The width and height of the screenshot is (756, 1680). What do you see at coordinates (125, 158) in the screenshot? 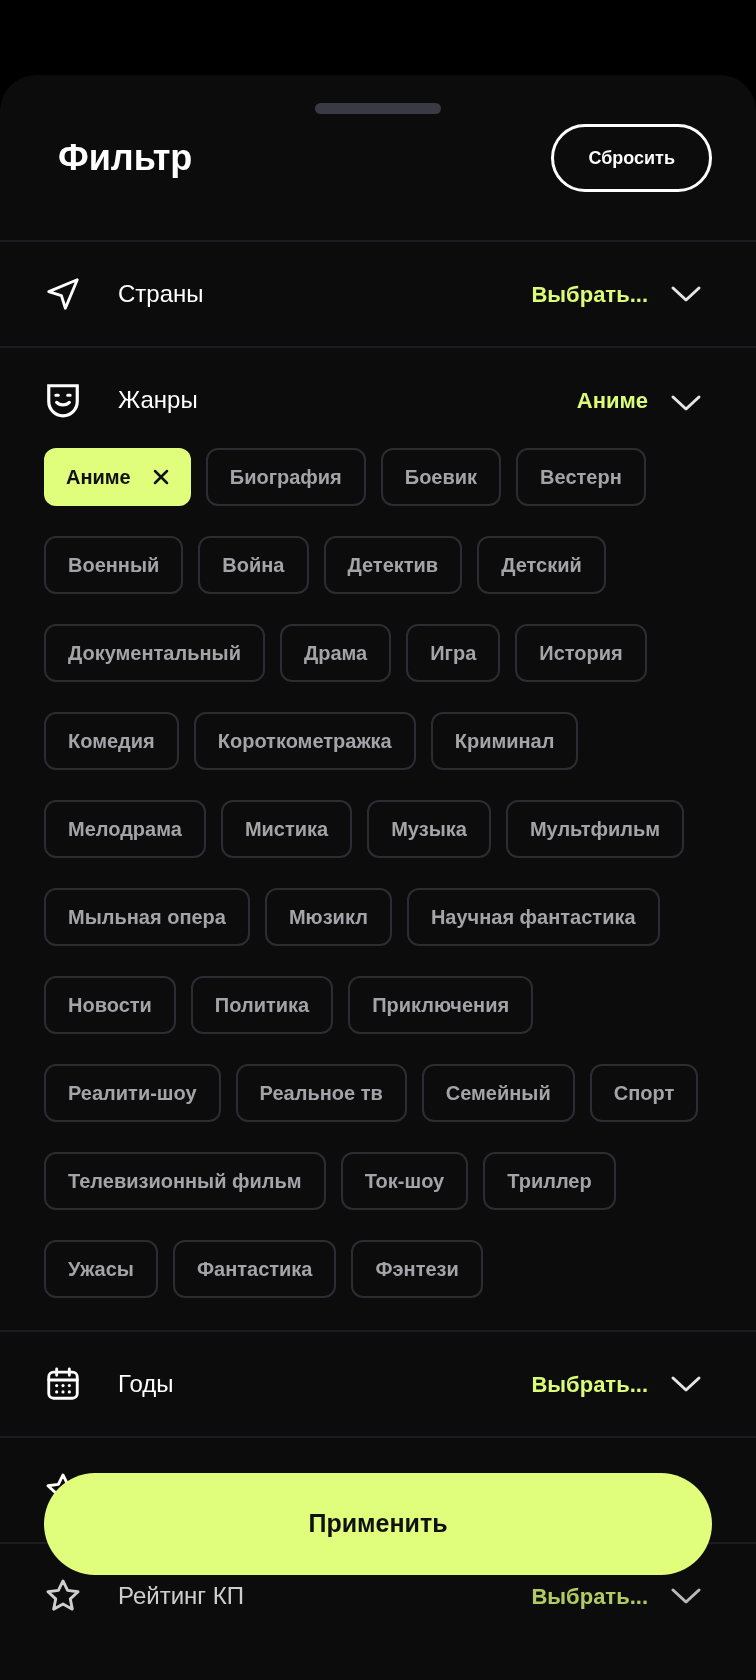
I see `sheet-title: Фильтр` at bounding box center [125, 158].